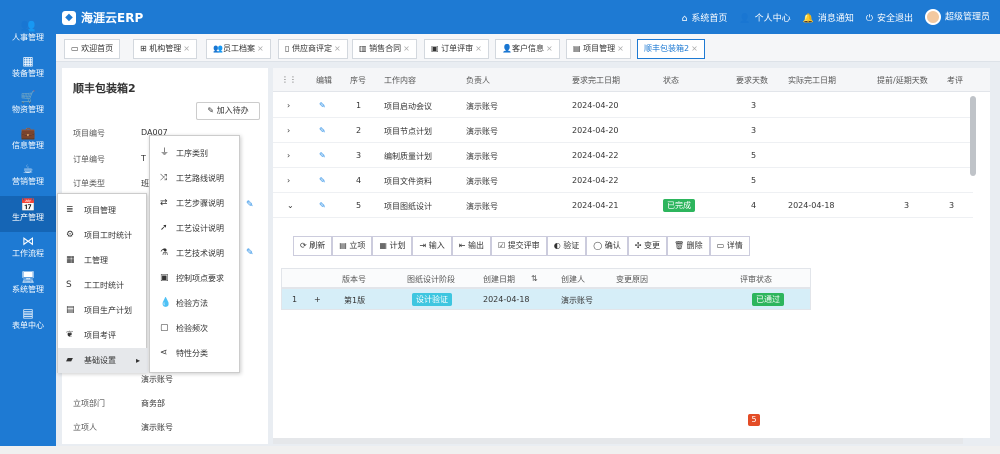  What do you see at coordinates (28, 286) in the screenshot?
I see `sidebar-item-system: 🖥 系统管理` at bounding box center [28, 286].